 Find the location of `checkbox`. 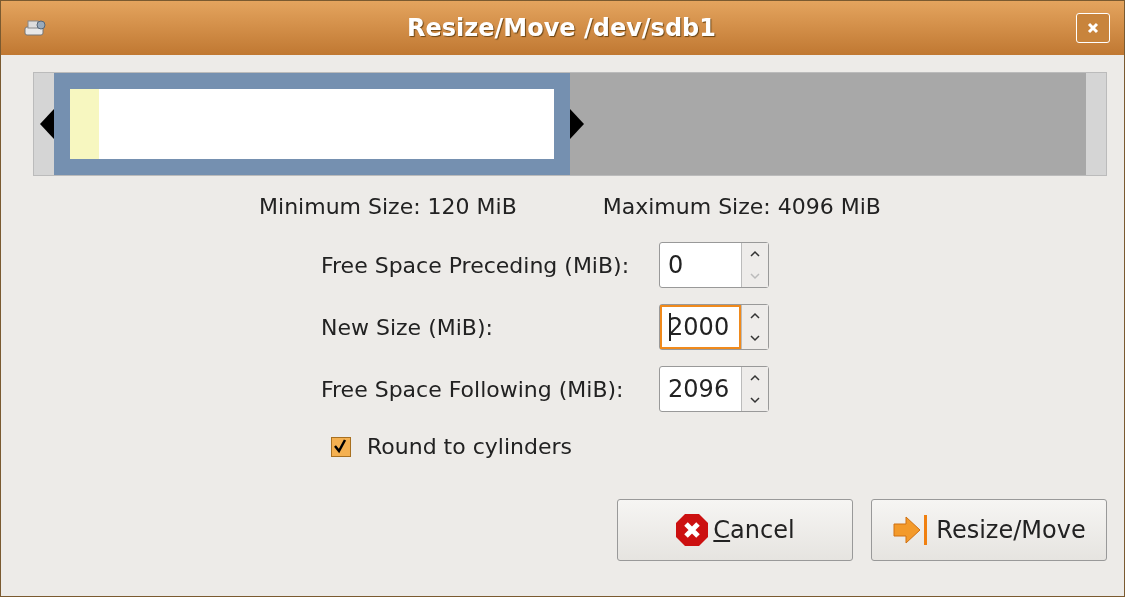

checkbox is located at coordinates (341, 446).